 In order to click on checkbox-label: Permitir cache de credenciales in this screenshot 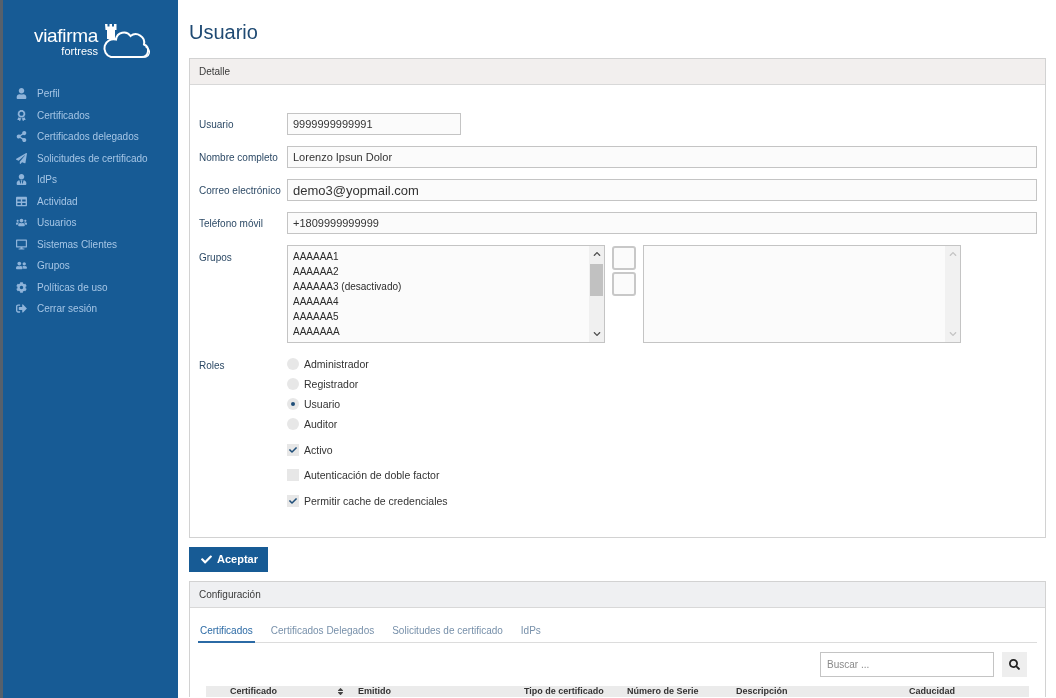, I will do `click(376, 500)`.